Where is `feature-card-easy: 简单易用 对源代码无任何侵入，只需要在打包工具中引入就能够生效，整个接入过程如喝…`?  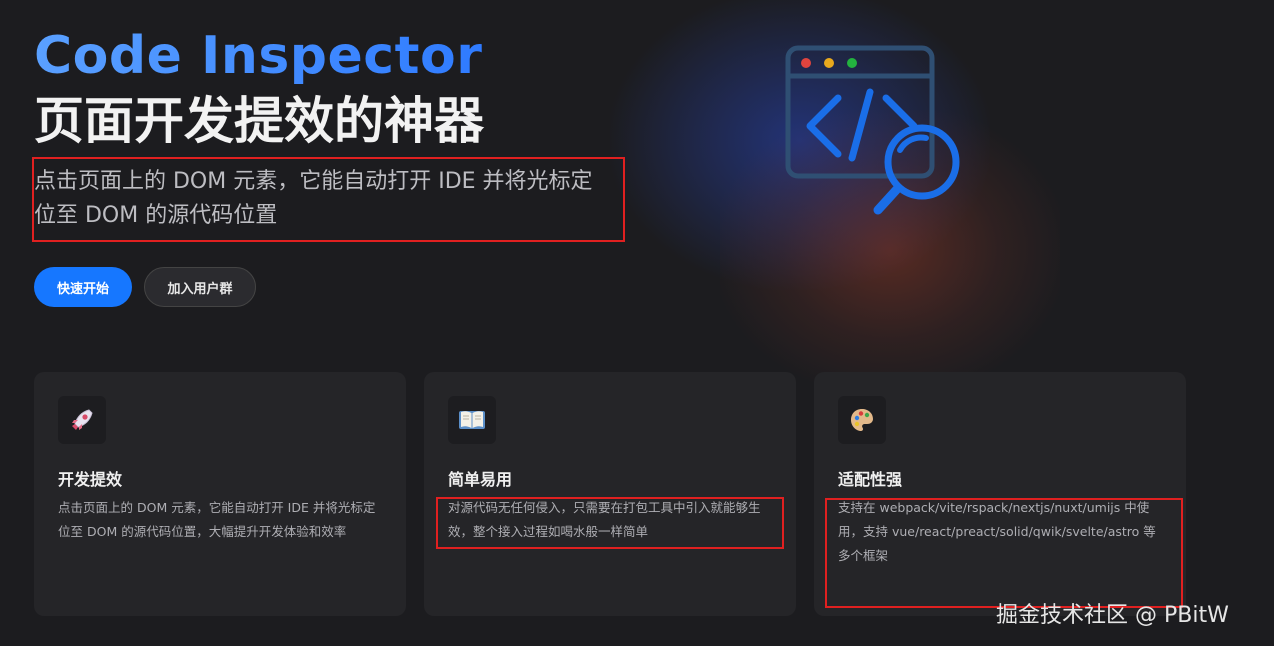
feature-card-easy: 简单易用 对源代码无任何侵入，只需要在打包工具中引入就能够生效，整个接入过程如喝… is located at coordinates (610, 494).